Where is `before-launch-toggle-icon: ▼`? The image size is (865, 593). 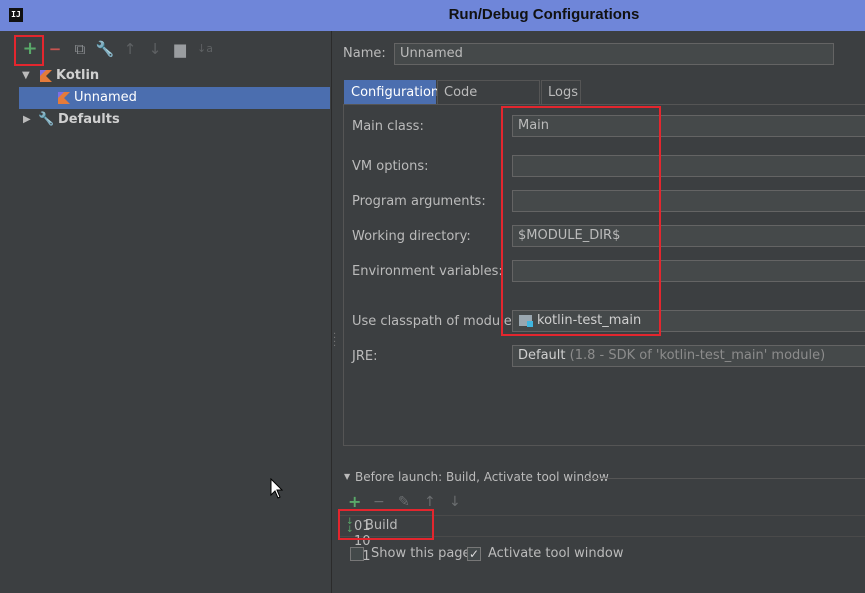
before-launch-toggle-icon: ▼ is located at coordinates (347, 476).